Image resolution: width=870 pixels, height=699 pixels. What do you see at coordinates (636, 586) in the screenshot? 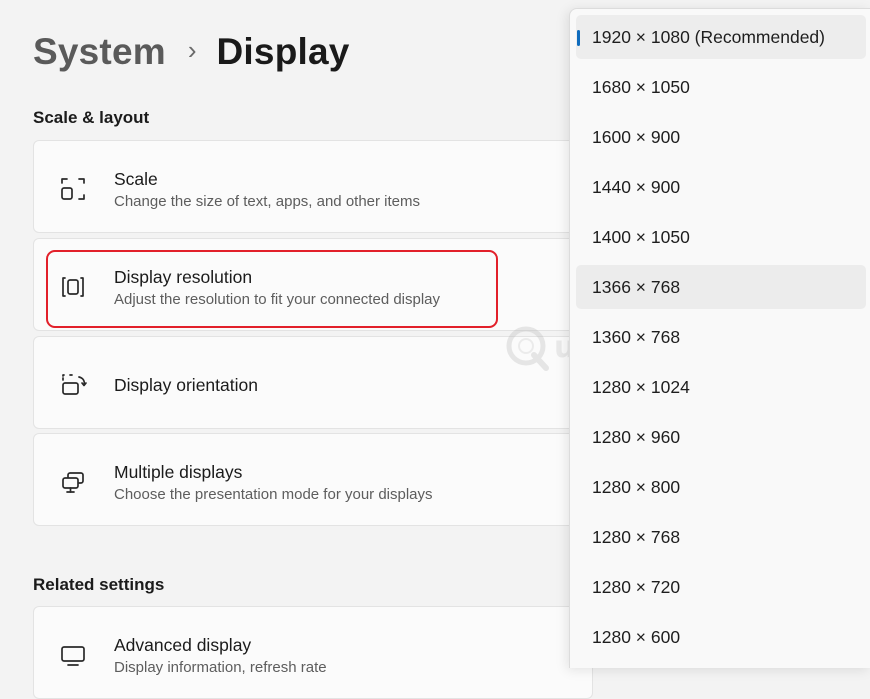
I see `resolution-option-label: 1280 × 720` at bounding box center [636, 586].